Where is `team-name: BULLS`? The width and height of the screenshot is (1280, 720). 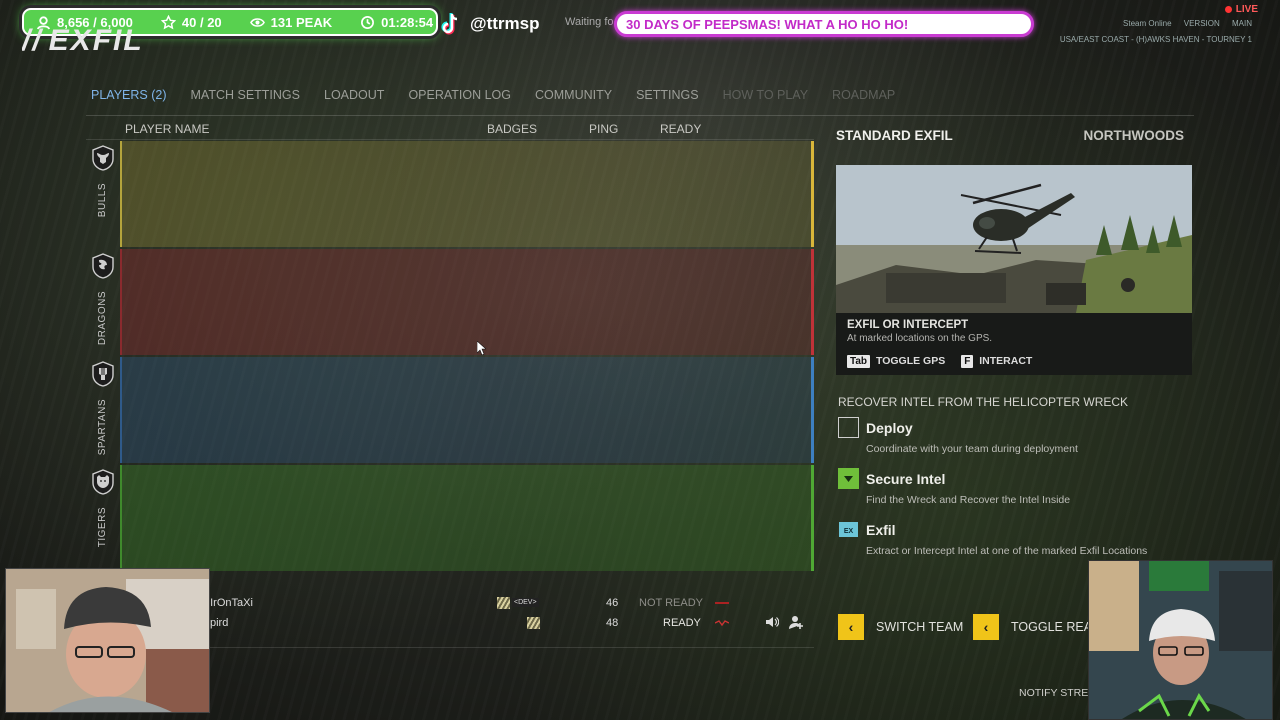
team-name: BULLS is located at coordinates (102, 200).